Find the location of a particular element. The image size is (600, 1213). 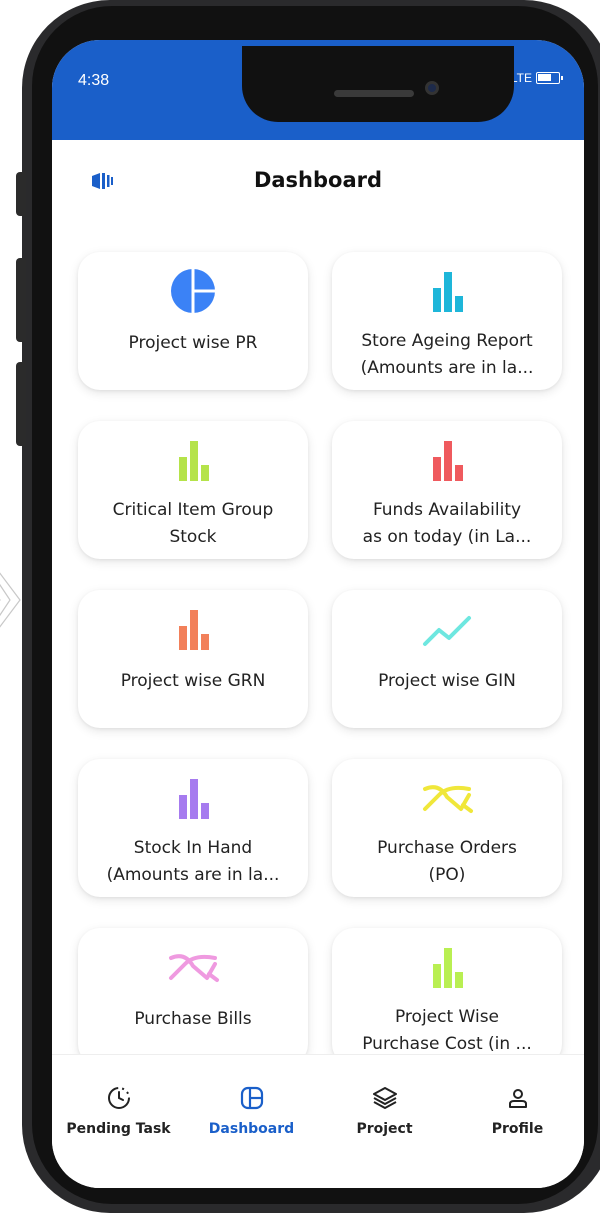

dashboard-card: Critical Item Group Stock is located at coordinates (193, 490).